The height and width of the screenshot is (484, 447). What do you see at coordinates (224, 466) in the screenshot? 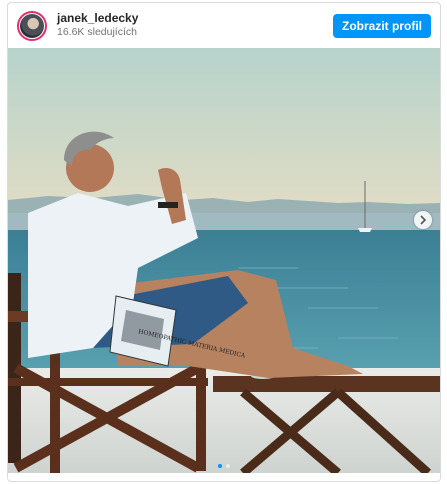
I see `carousel-indicator` at bounding box center [224, 466].